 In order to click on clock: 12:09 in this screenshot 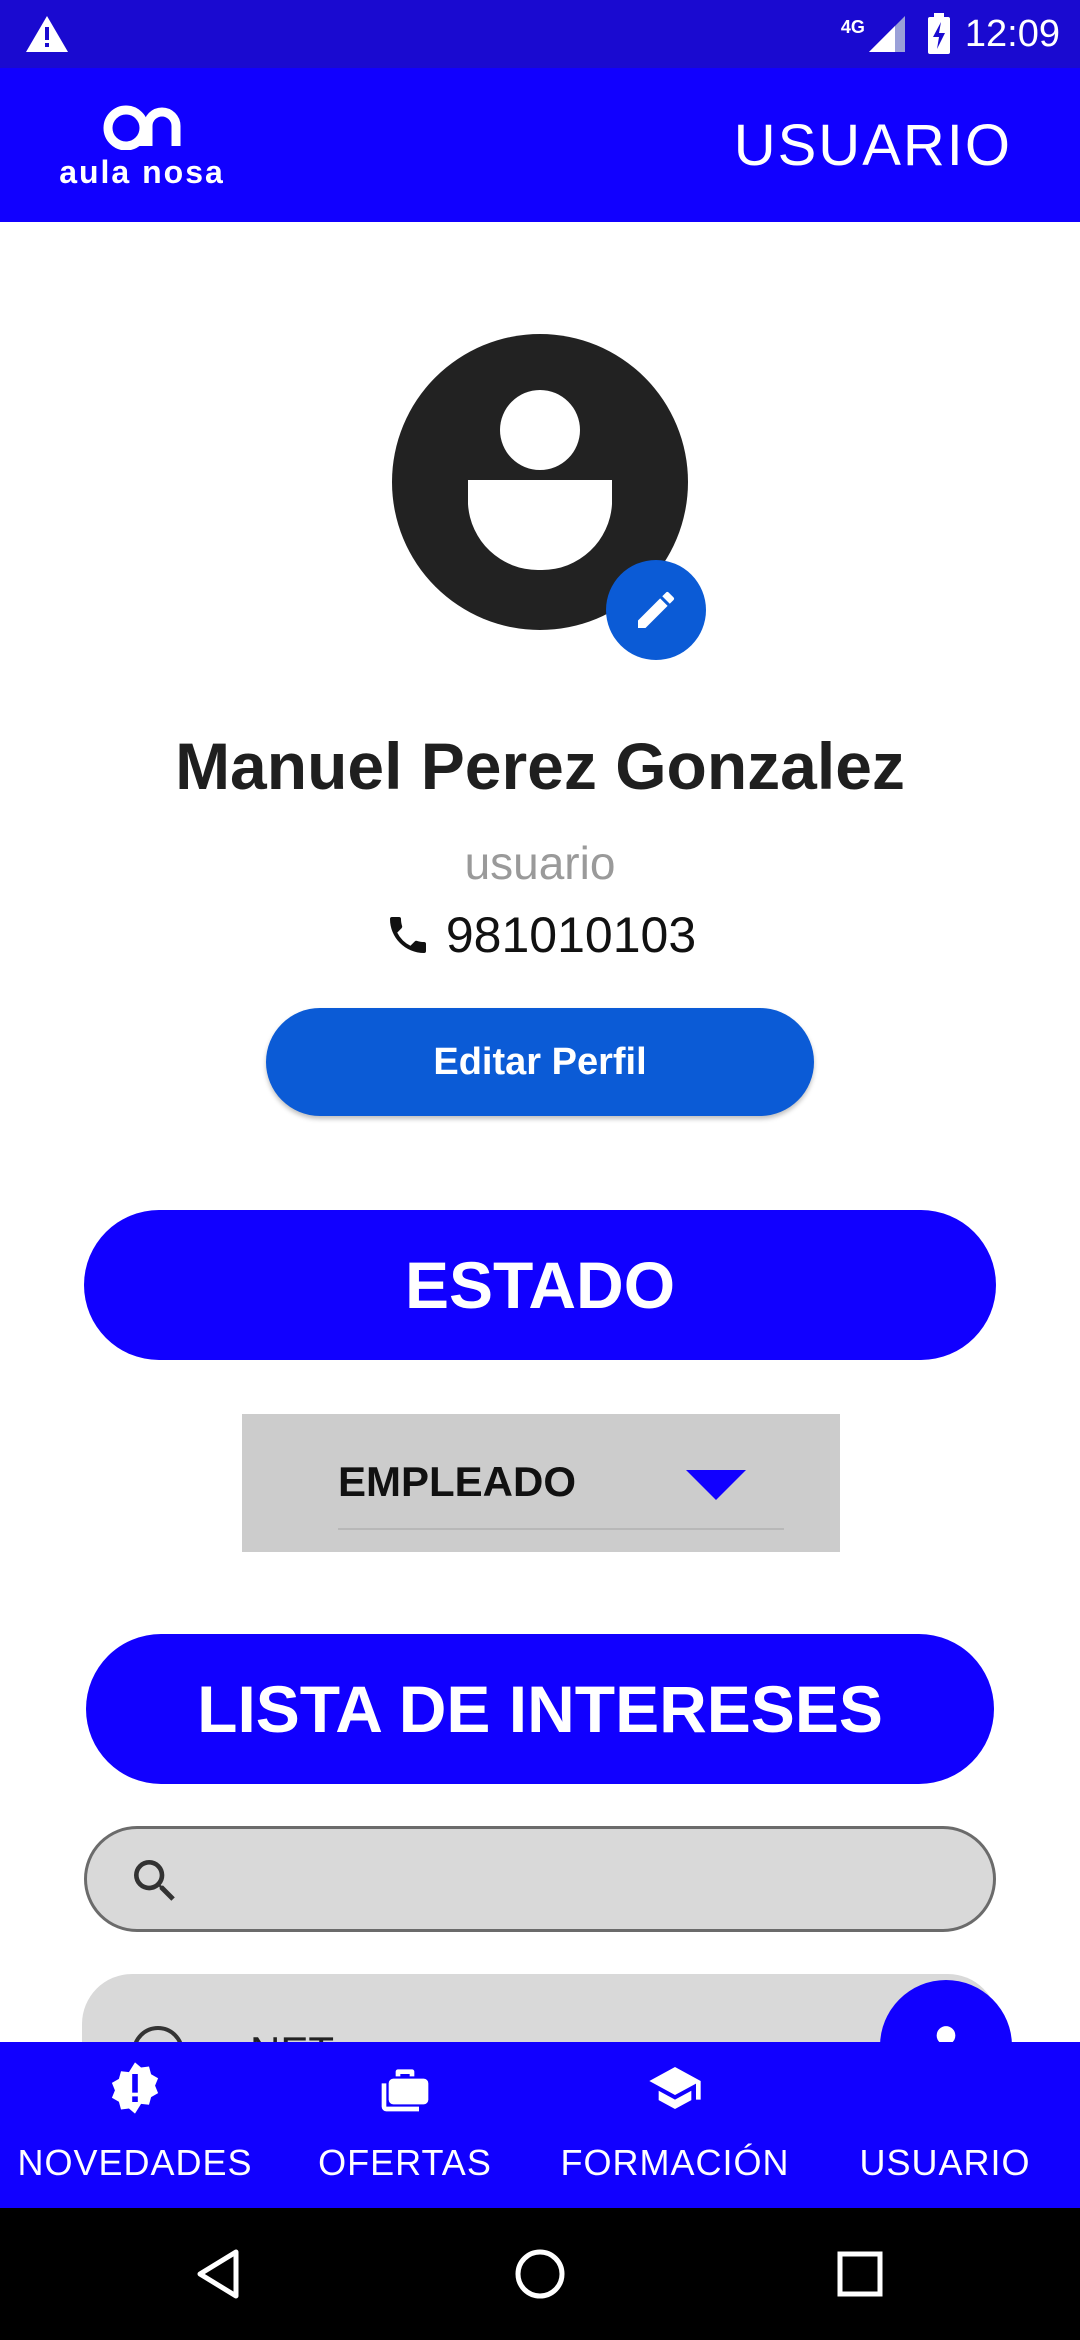, I will do `click(1012, 33)`.